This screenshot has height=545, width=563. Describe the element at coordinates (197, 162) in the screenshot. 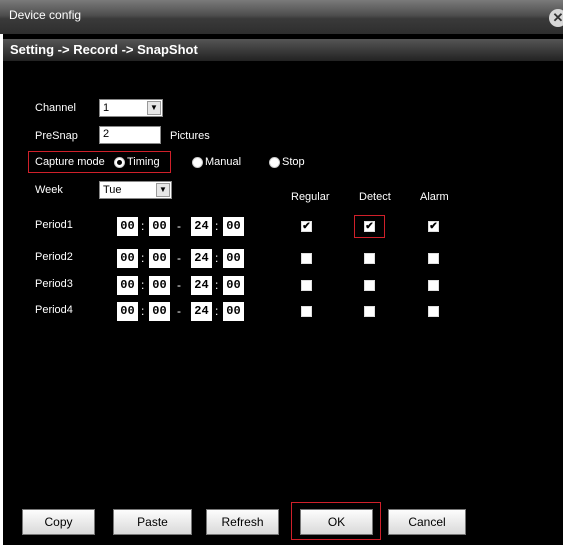

I see `radio-manual` at that location.